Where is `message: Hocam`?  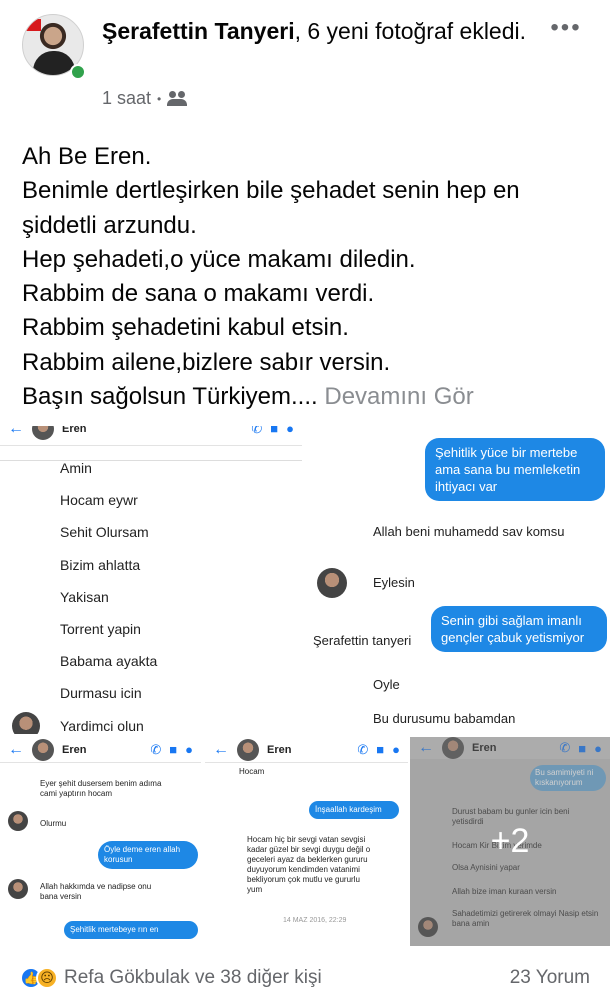 message: Hocam is located at coordinates (252, 771).